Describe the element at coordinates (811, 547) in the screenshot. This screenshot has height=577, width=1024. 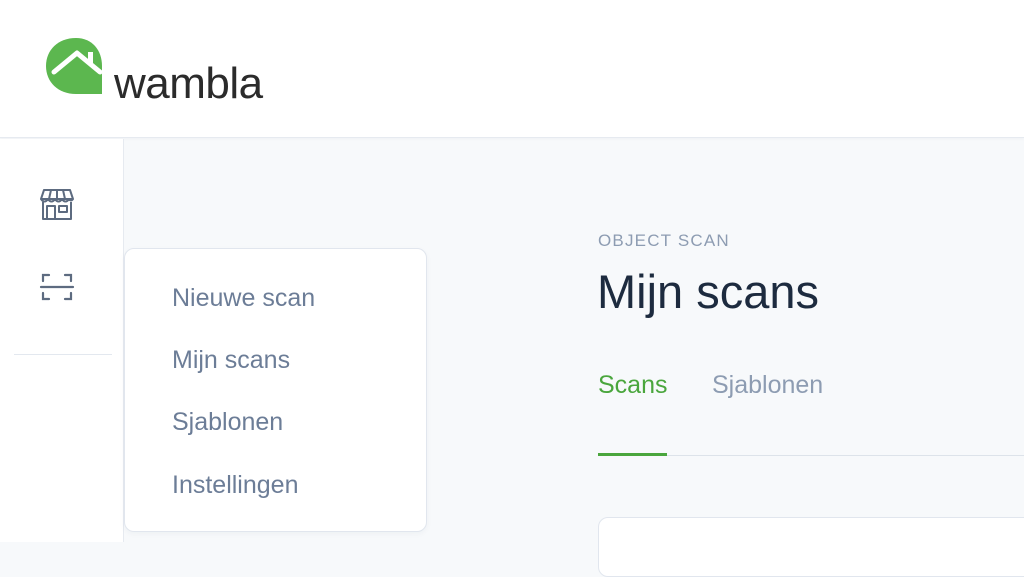
I see `scan-list-card` at that location.